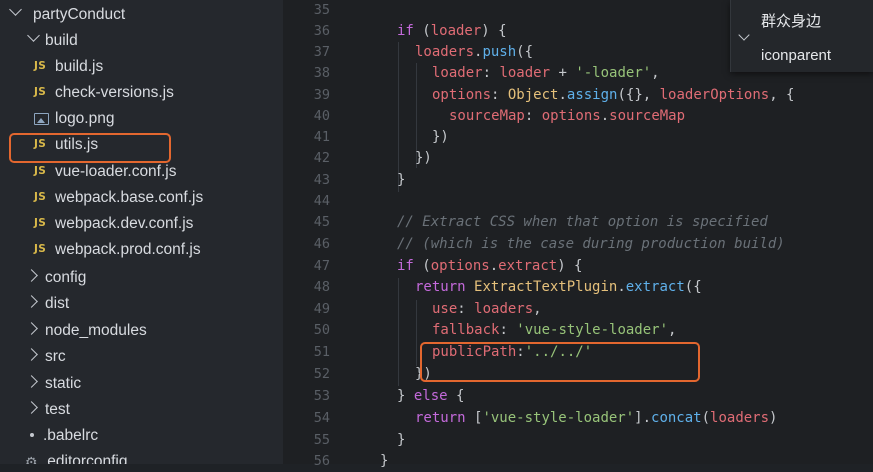 The image size is (873, 472). I want to click on code-text: loader: loader + '-loader',, so click(546, 73).